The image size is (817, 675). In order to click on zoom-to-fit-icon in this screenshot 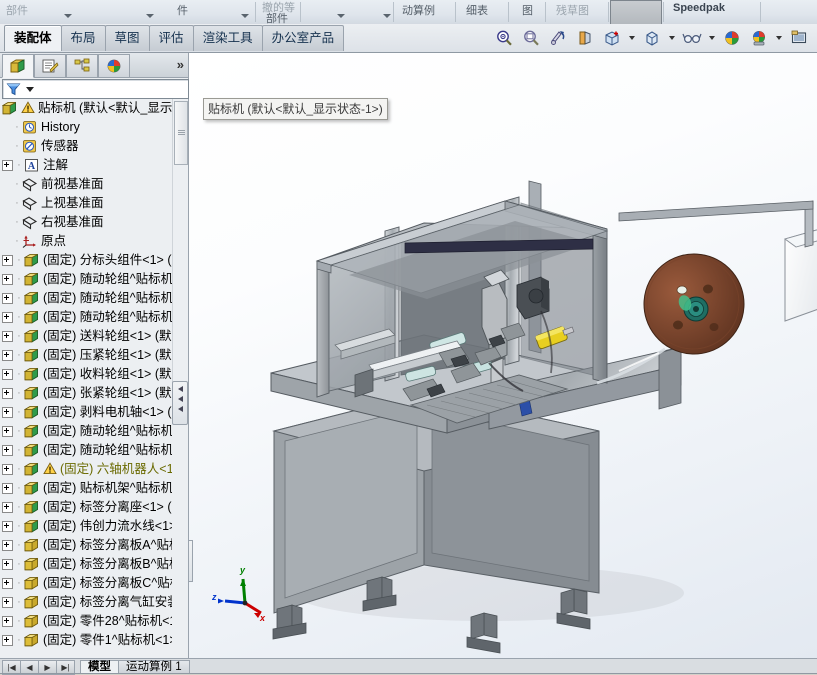, I will do `click(504, 38)`.